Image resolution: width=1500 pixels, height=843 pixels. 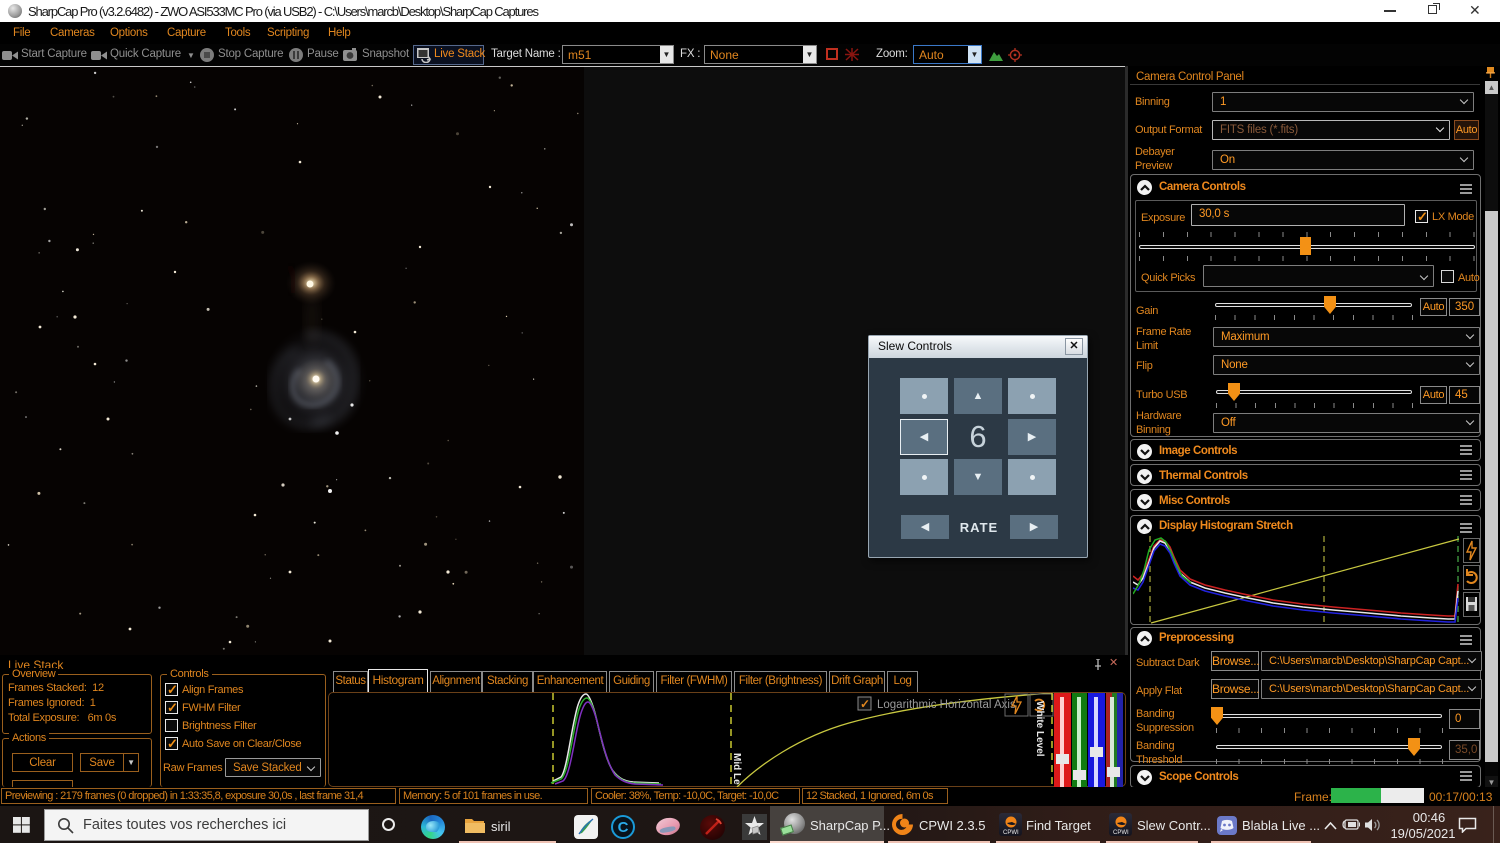 What do you see at coordinates (736, 769) in the screenshot?
I see `svg-text: Mid Le` at bounding box center [736, 769].